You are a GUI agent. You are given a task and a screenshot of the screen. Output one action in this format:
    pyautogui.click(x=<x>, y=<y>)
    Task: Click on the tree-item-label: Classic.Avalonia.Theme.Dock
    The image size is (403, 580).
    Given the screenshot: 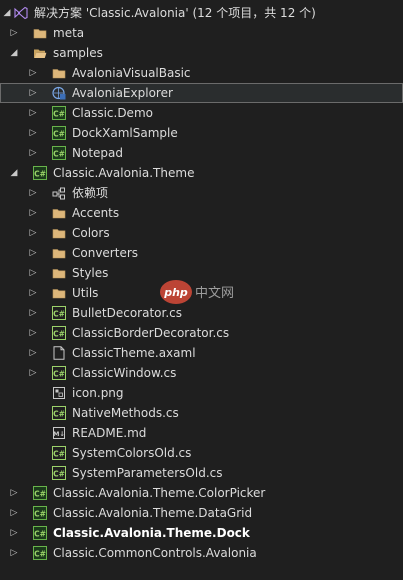 What is the action you would take?
    pyautogui.click(x=151, y=533)
    